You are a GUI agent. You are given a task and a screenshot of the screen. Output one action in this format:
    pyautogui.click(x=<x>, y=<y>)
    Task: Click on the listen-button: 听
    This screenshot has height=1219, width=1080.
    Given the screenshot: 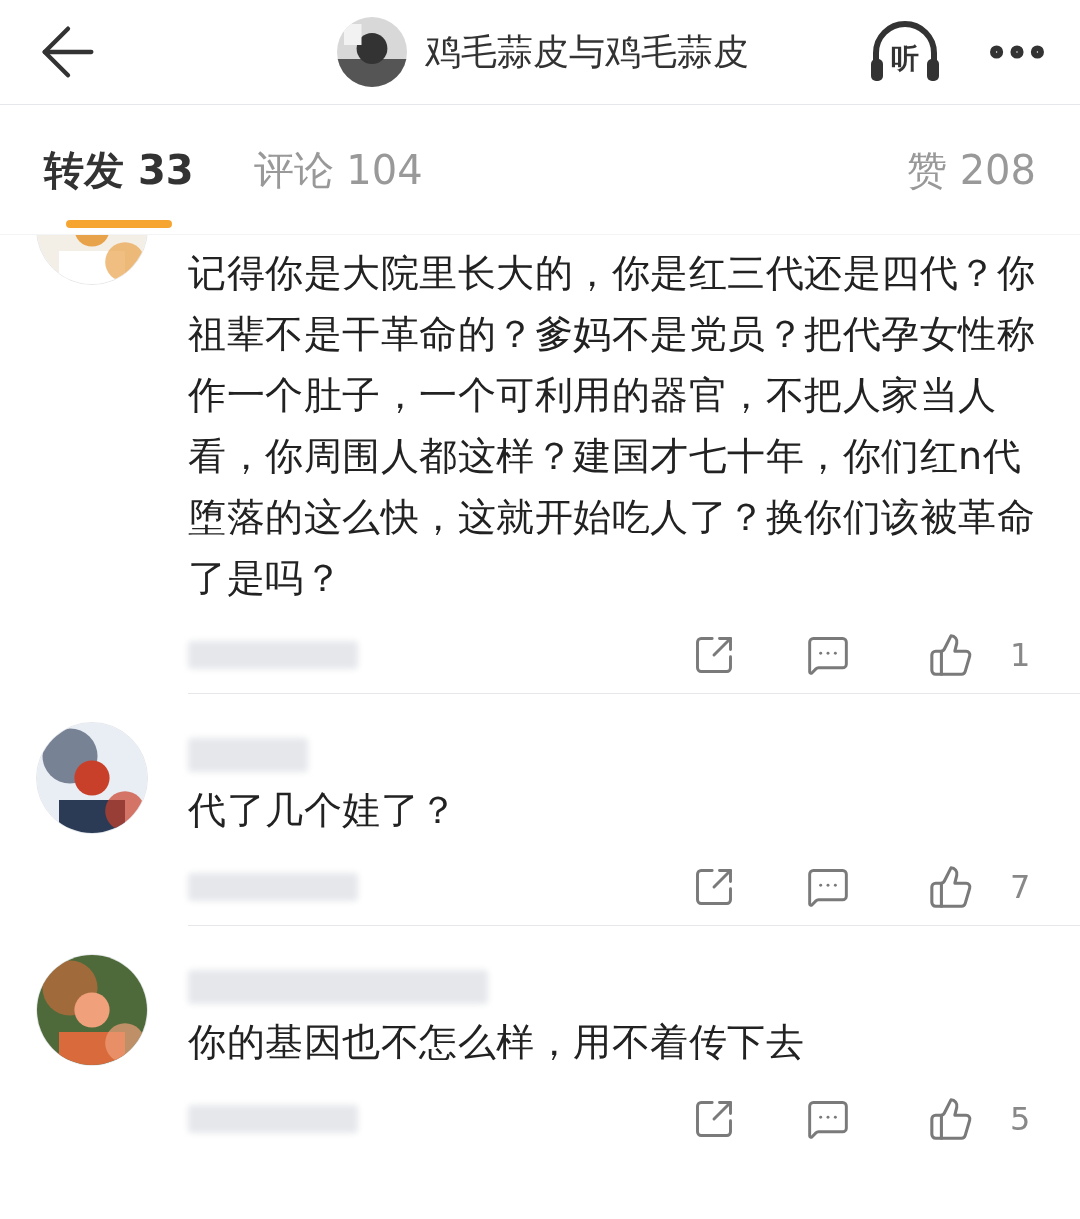 What is the action you would take?
    pyautogui.click(x=905, y=52)
    